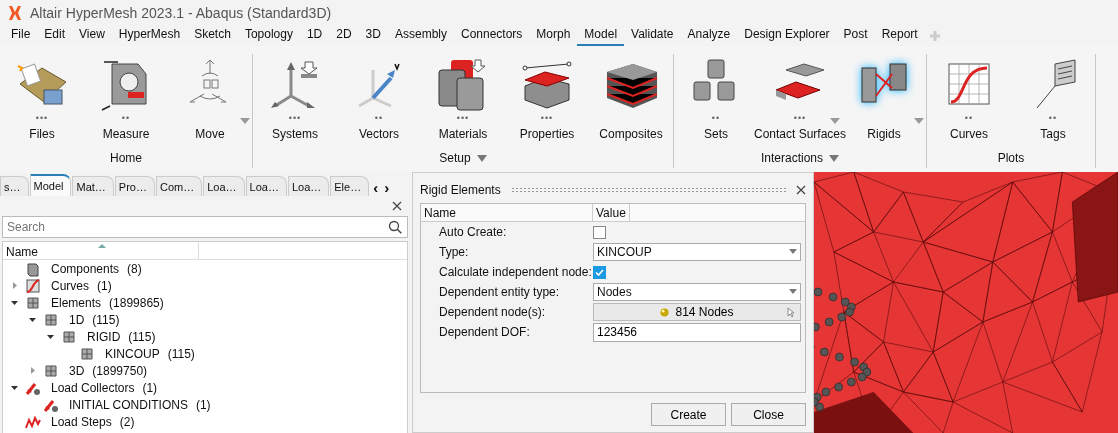 The width and height of the screenshot is (1118, 433). What do you see at coordinates (499, 292) in the screenshot?
I see `field-label: Dependent entity type:` at bounding box center [499, 292].